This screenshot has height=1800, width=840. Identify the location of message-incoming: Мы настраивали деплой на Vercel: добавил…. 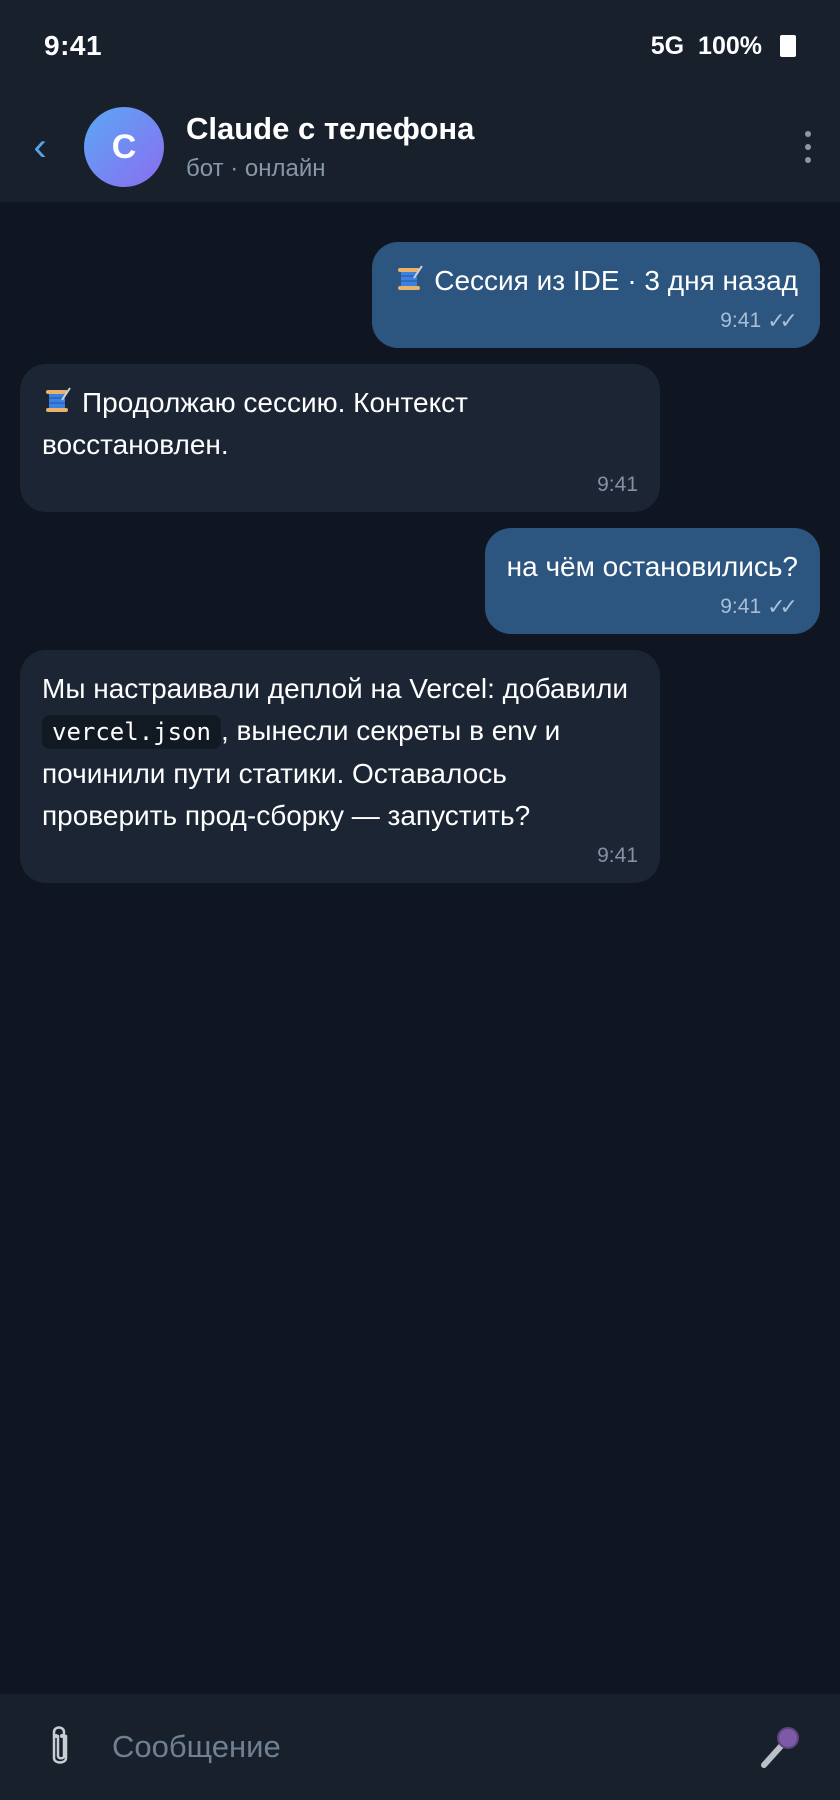
(340, 766).